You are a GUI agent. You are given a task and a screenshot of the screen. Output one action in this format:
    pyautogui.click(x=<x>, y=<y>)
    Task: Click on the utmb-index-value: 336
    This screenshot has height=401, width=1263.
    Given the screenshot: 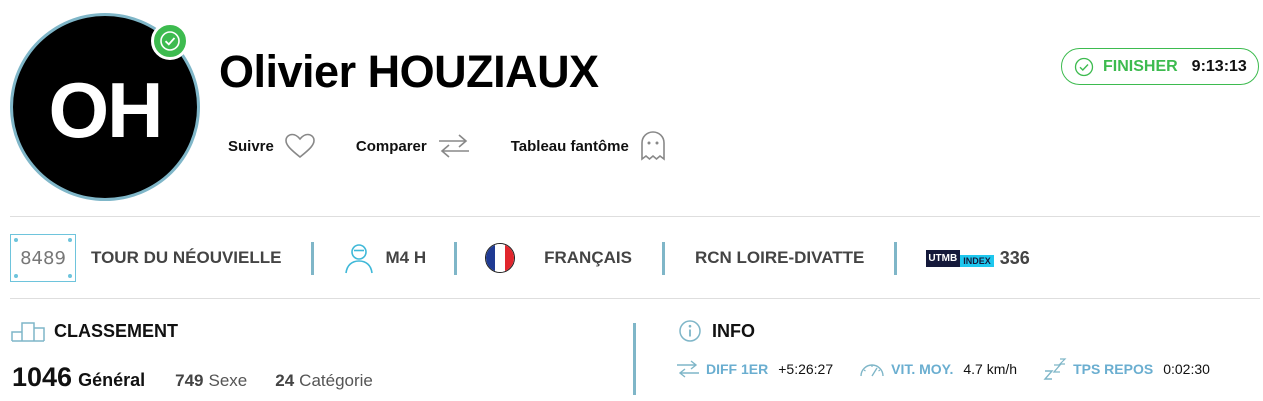 What is the action you would take?
    pyautogui.click(x=1014, y=257)
    